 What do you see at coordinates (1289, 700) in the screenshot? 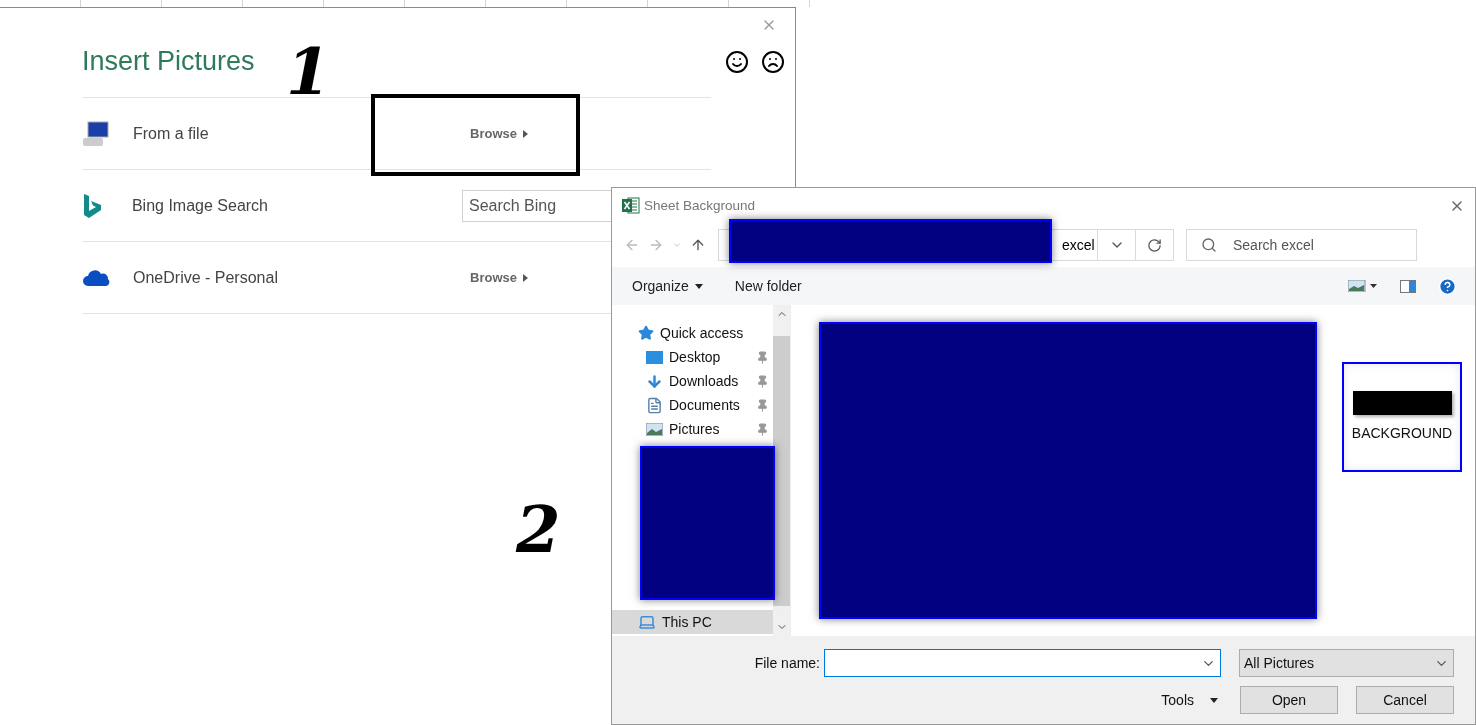
I see `open-button: Open` at bounding box center [1289, 700].